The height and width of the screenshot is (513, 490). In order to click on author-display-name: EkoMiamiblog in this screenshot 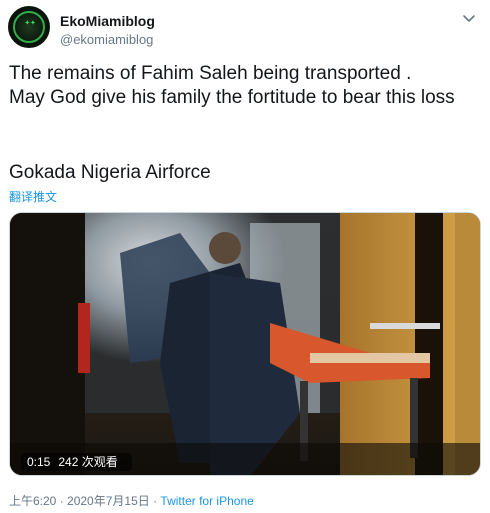, I will do `click(107, 21)`.